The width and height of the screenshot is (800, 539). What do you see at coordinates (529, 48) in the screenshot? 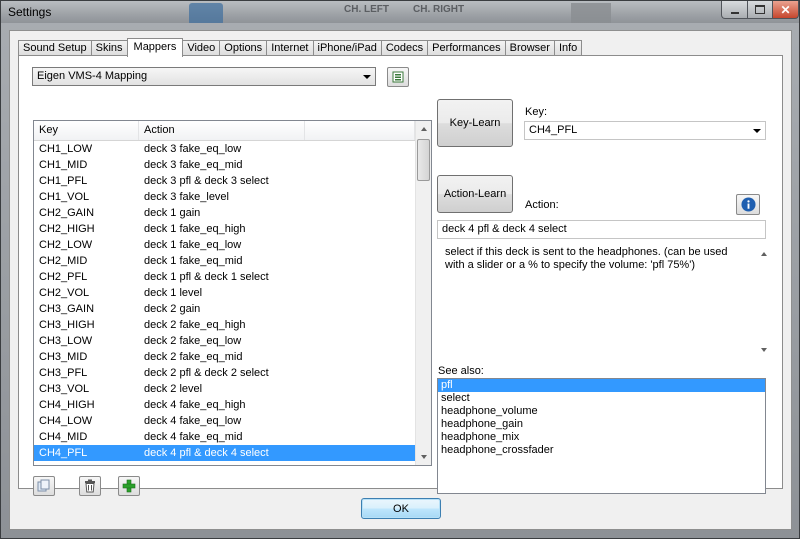
I see `tab-browser: Browser` at bounding box center [529, 48].